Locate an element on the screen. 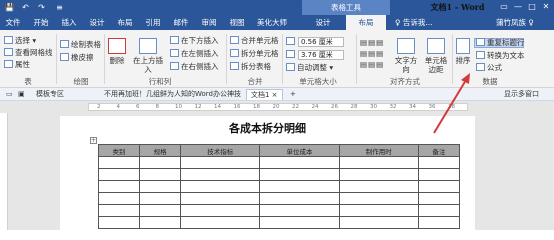  row-height-input: 0.56 厘米 is located at coordinates (321, 42).